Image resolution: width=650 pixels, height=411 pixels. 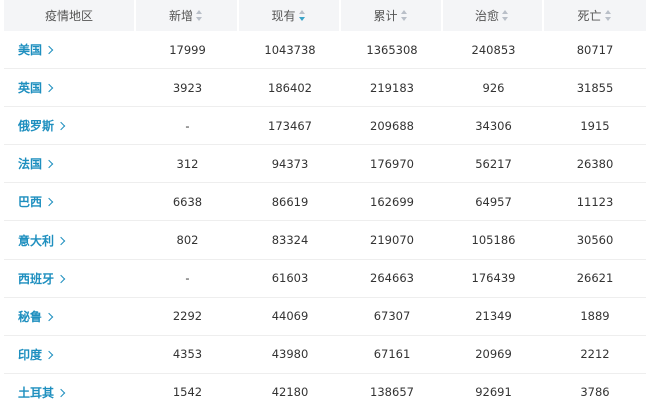 What do you see at coordinates (187, 15) in the screenshot?
I see `new-cases-column-header: 新增` at bounding box center [187, 15].